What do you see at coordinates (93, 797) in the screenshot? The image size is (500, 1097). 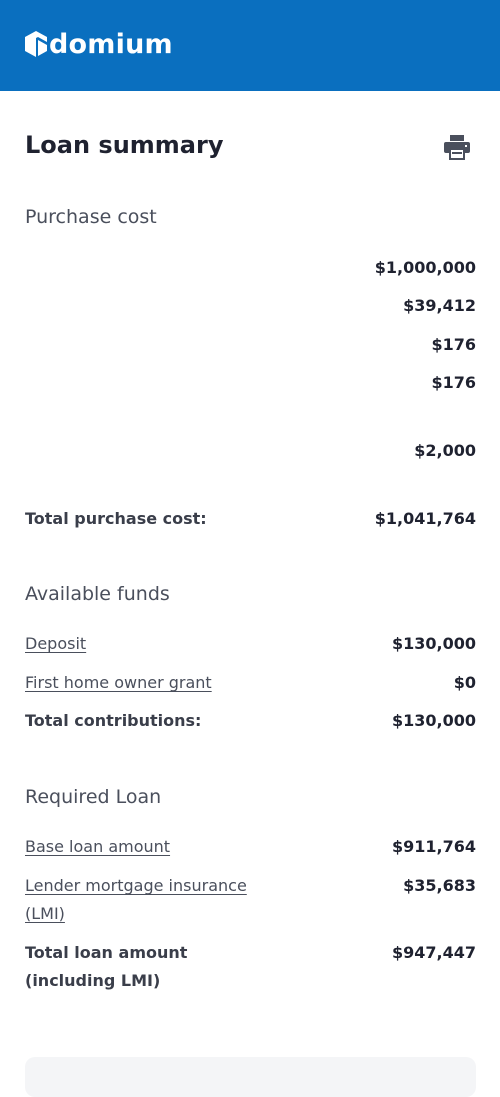 I see `required-loan-heading: Required Loan` at bounding box center [93, 797].